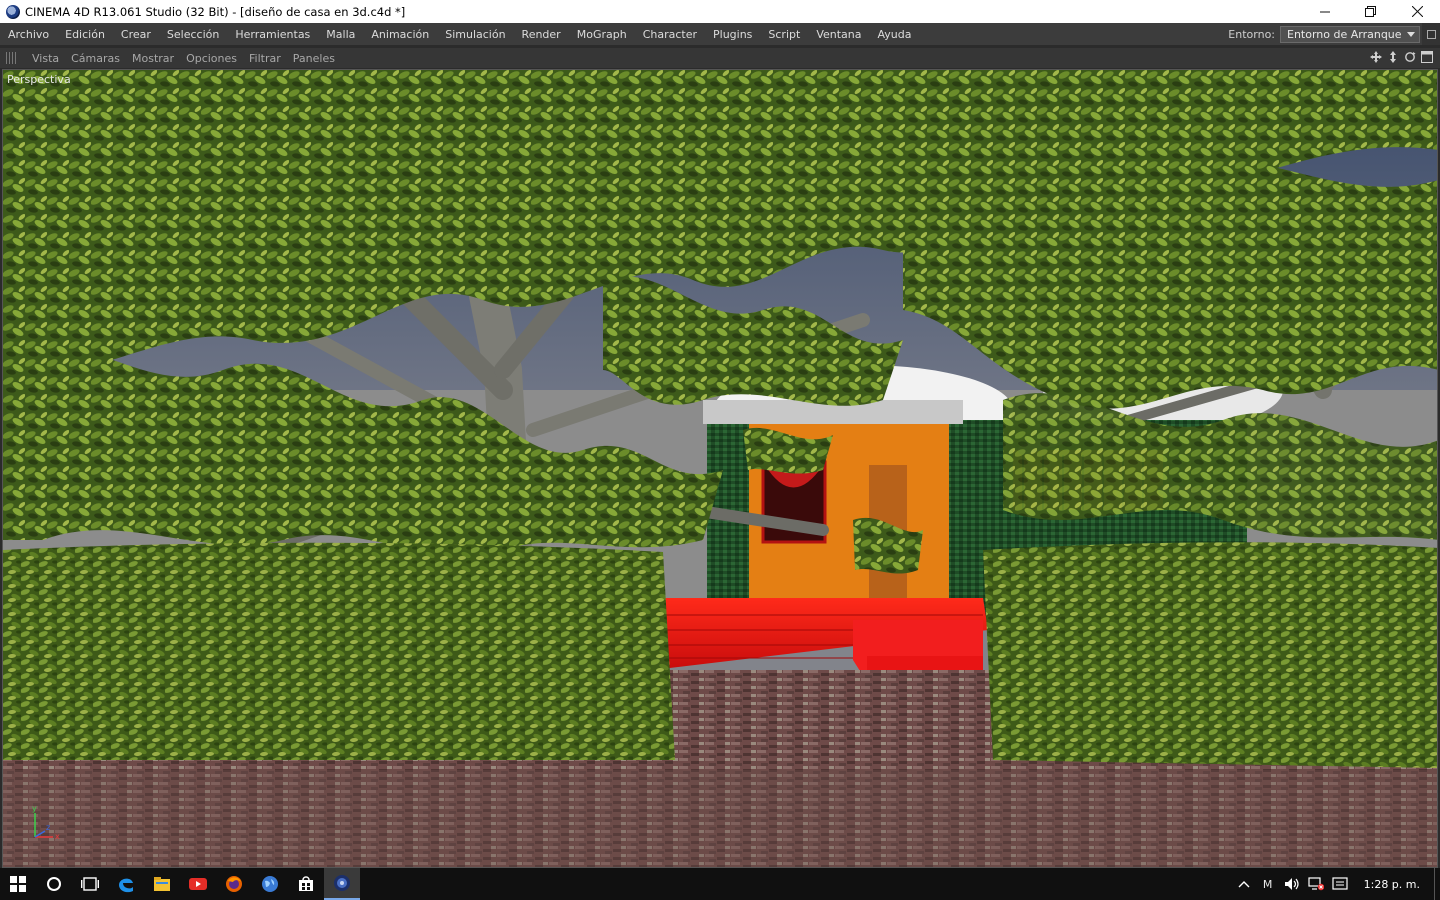 Image resolution: width=1440 pixels, height=900 pixels. What do you see at coordinates (34, 809) in the screenshot?
I see `axis-y-label: y` at bounding box center [34, 809].